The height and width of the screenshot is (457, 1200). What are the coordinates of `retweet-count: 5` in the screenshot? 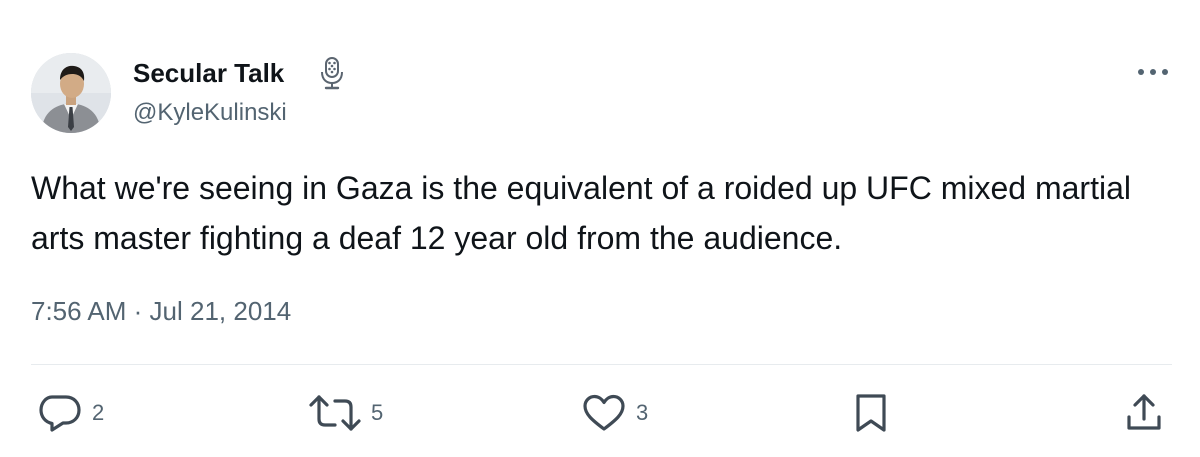 It's located at (377, 412).